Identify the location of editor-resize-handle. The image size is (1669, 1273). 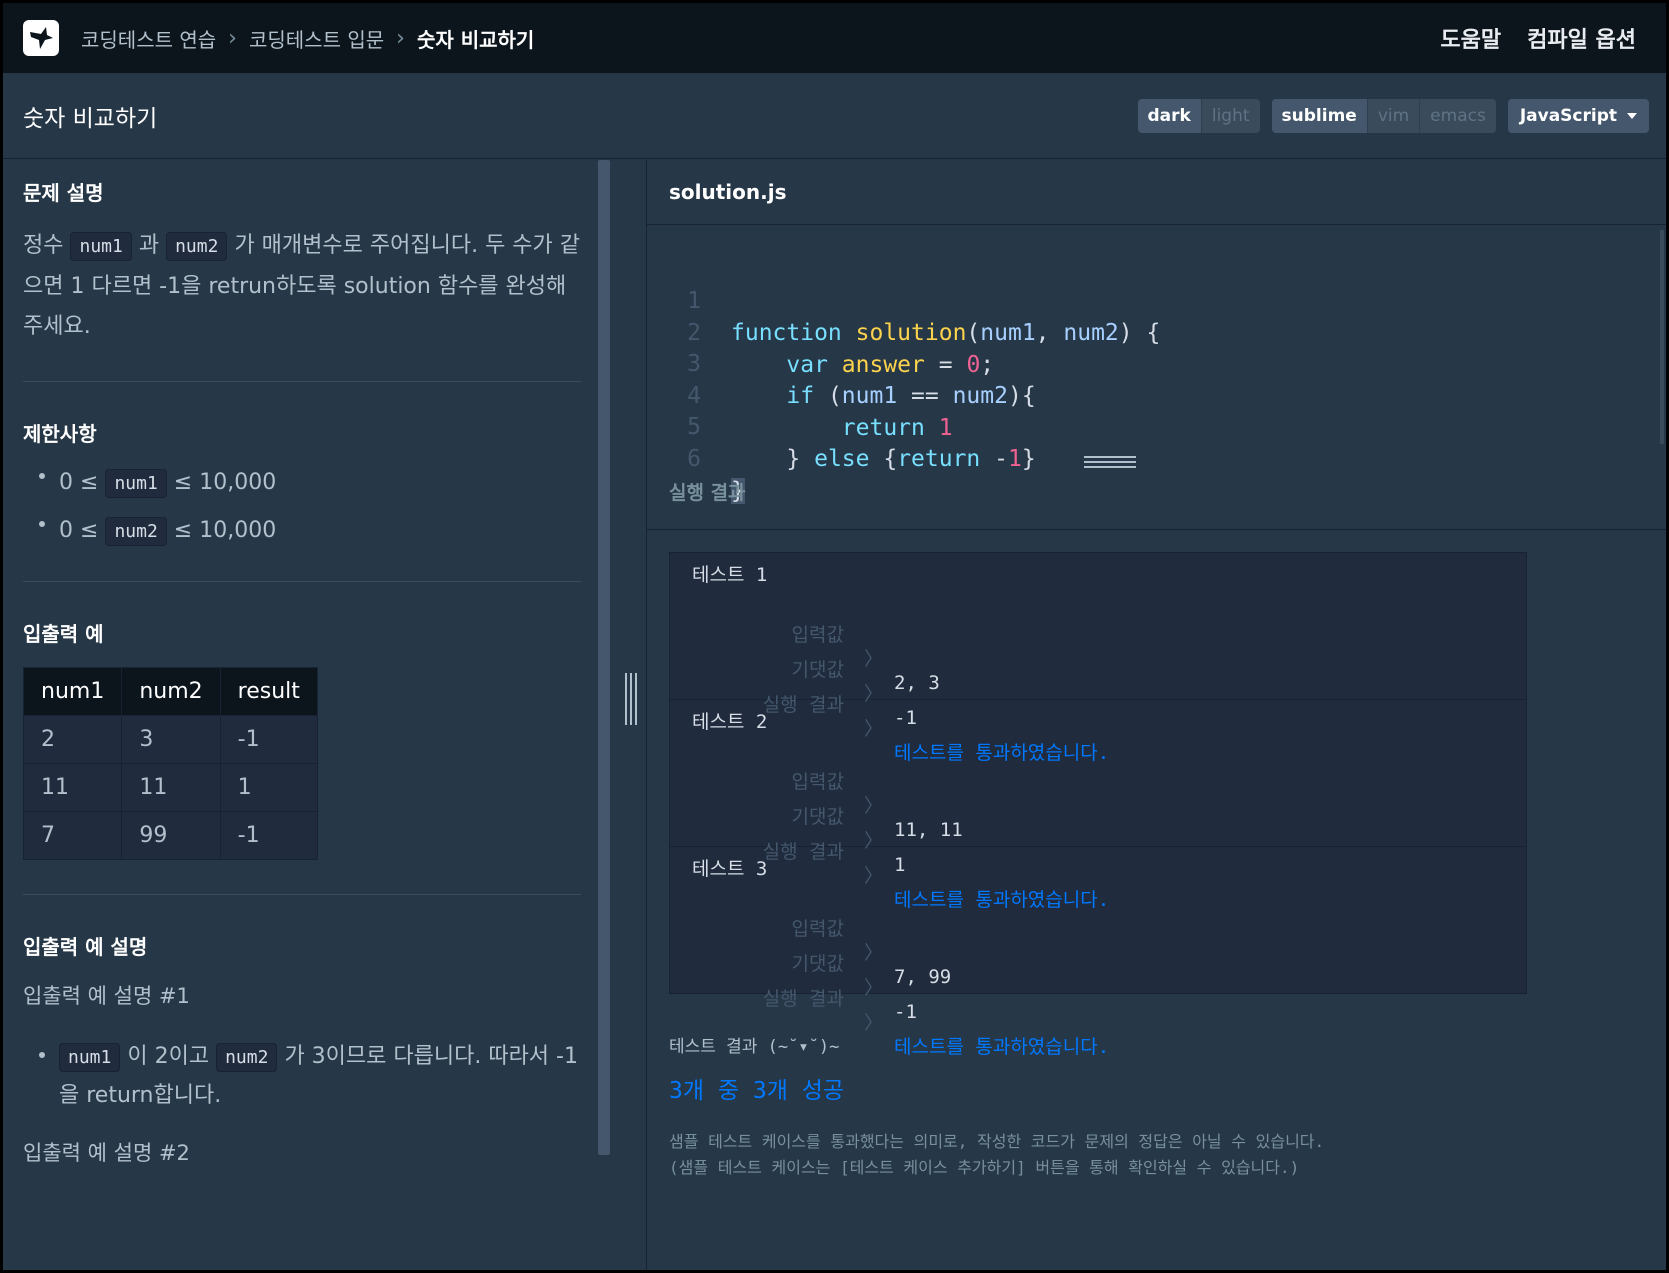
(1110, 463).